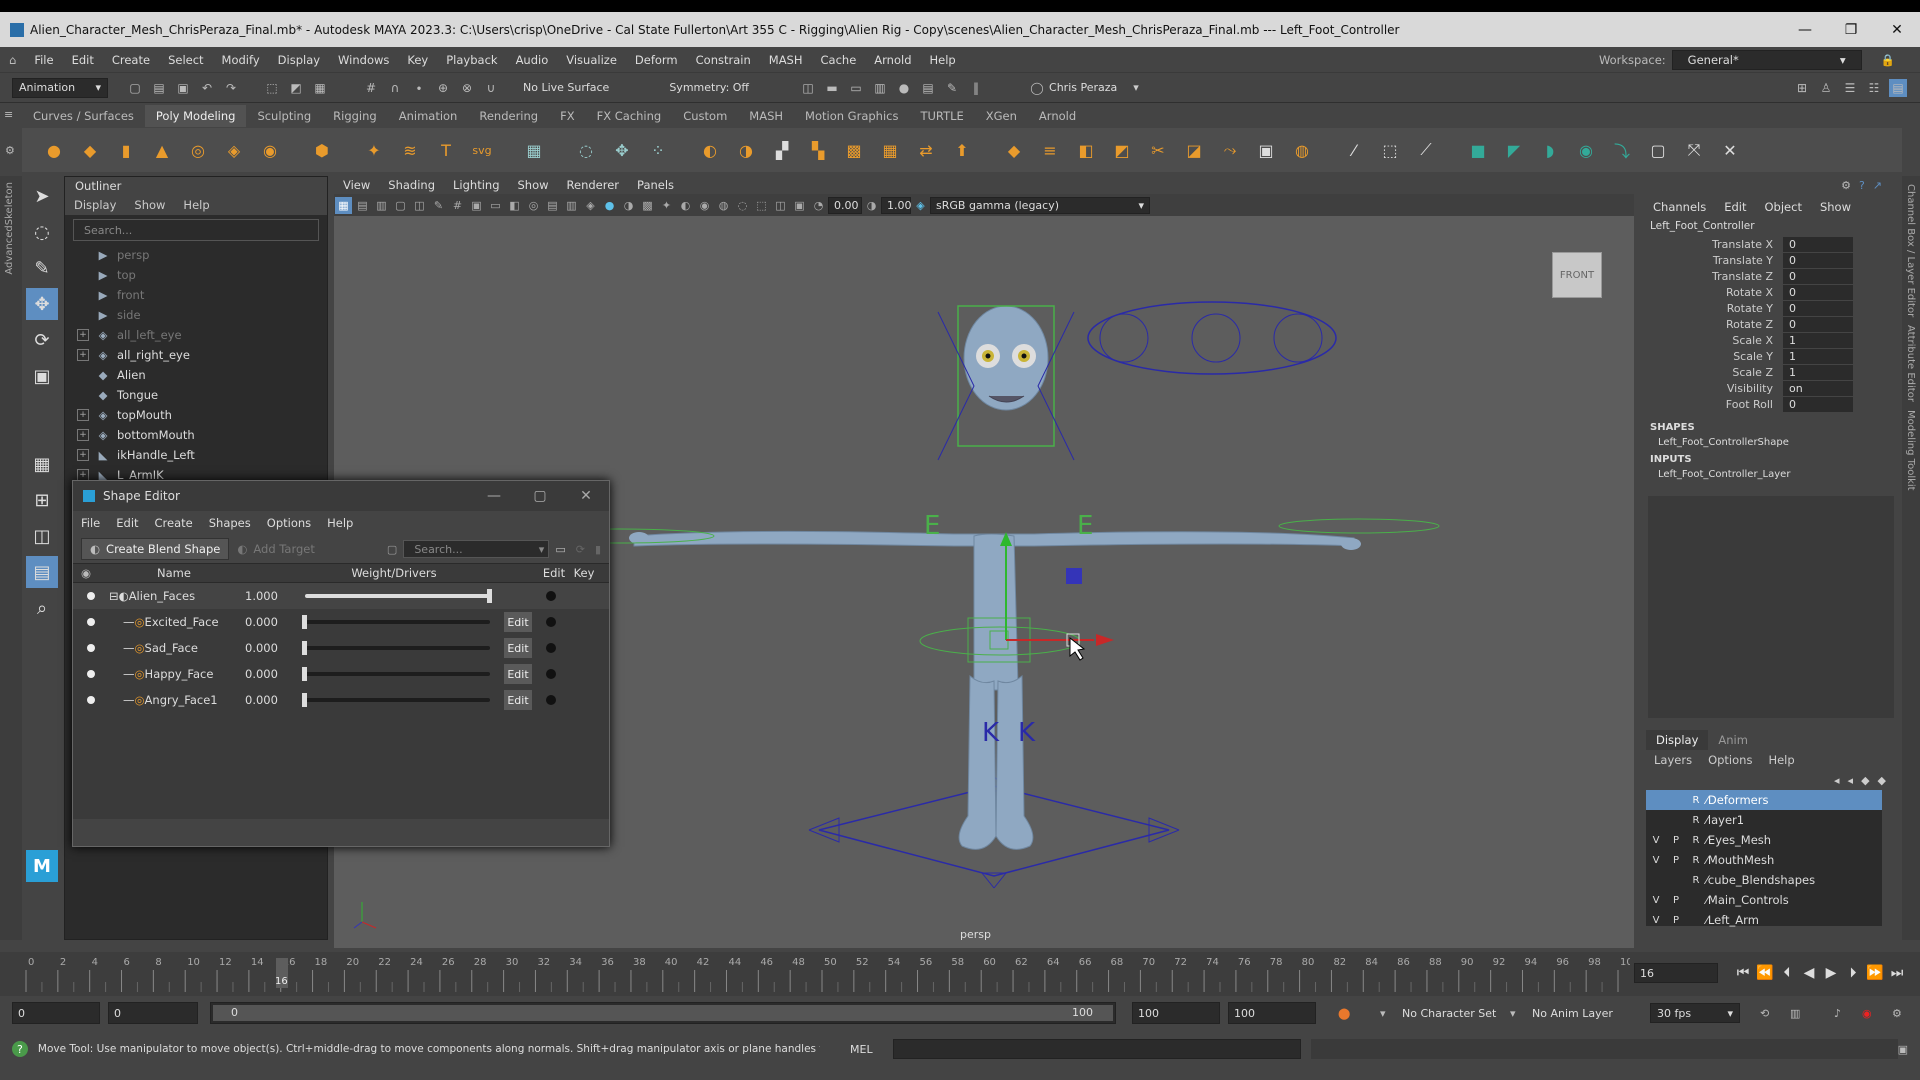  Describe the element at coordinates (1676, 920) in the screenshot. I see `layer-p-toggle: P` at that location.